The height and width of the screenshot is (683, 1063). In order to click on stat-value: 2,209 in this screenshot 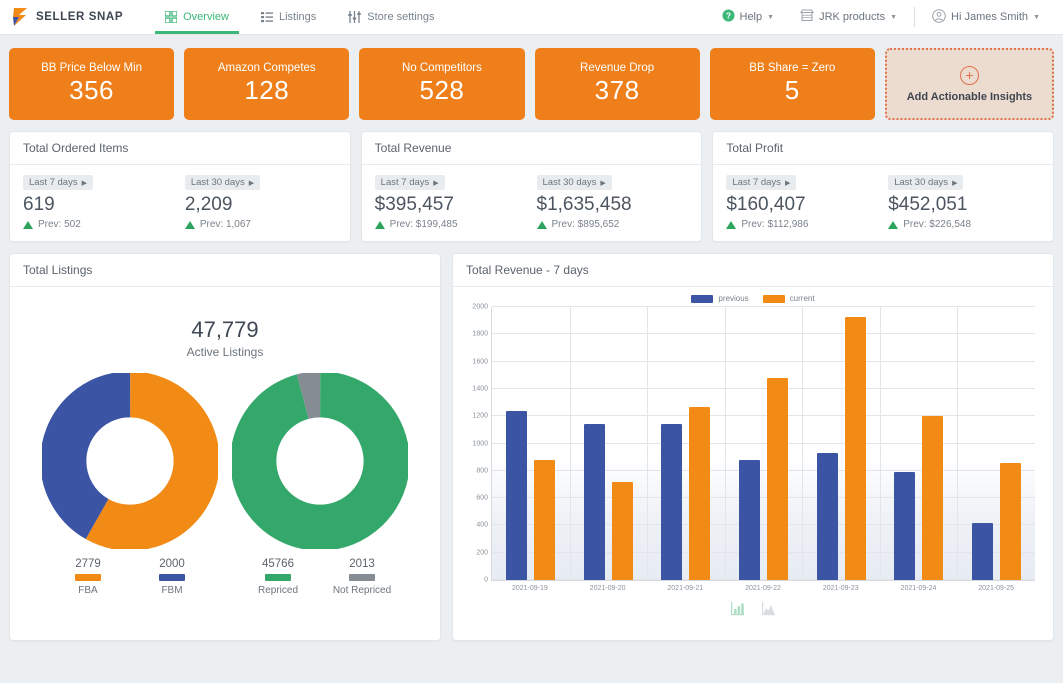, I will do `click(208, 204)`.